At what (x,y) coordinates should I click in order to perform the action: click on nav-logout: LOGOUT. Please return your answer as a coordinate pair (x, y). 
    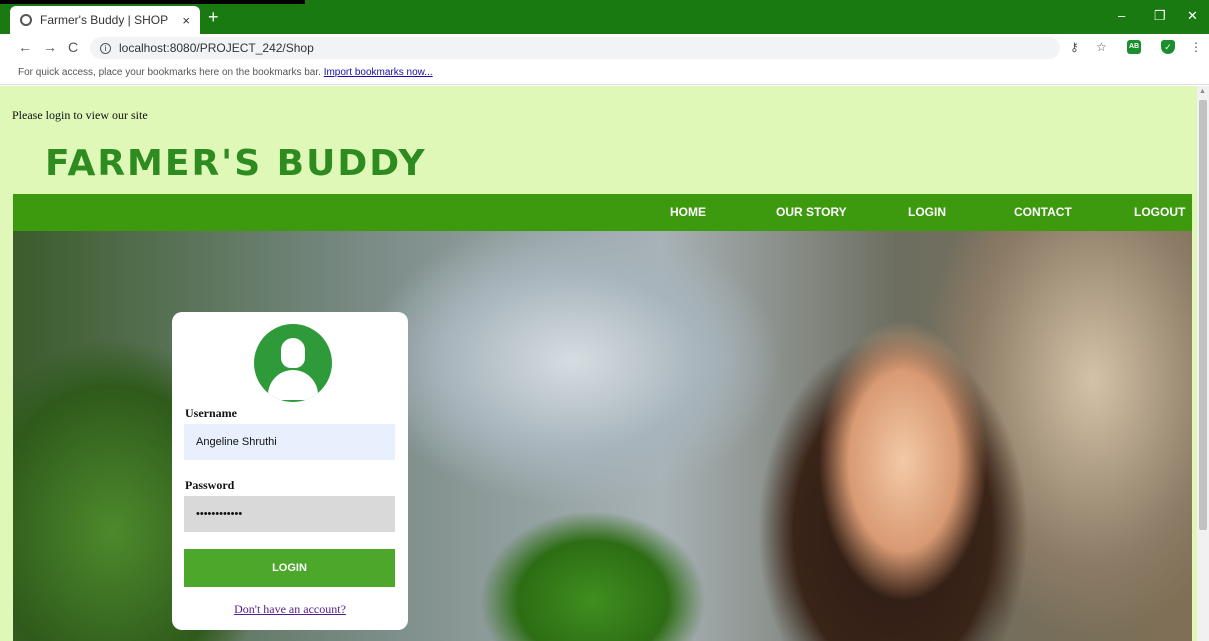
    Looking at the image, I should click on (1159, 212).